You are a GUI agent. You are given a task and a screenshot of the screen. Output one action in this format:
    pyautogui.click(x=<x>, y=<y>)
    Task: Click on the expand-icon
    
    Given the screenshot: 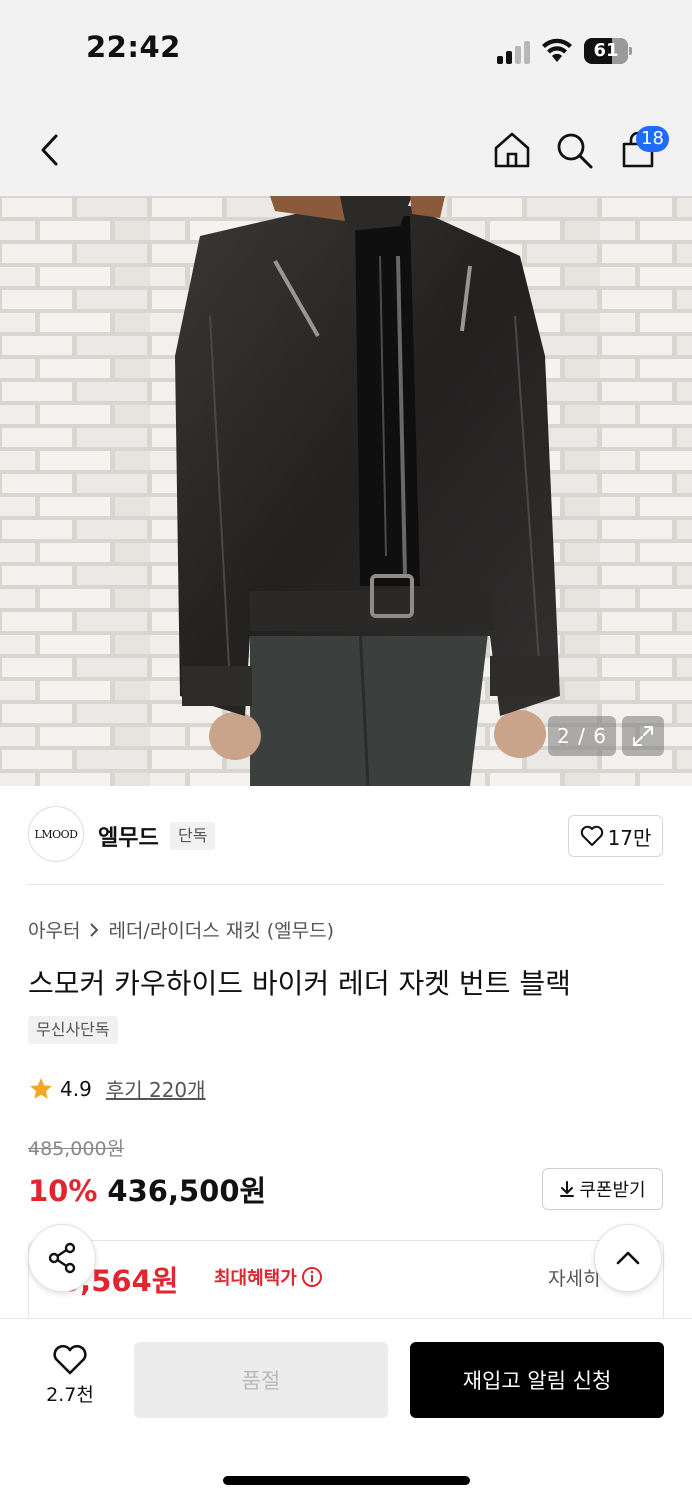 What is the action you would take?
    pyautogui.click(x=643, y=736)
    